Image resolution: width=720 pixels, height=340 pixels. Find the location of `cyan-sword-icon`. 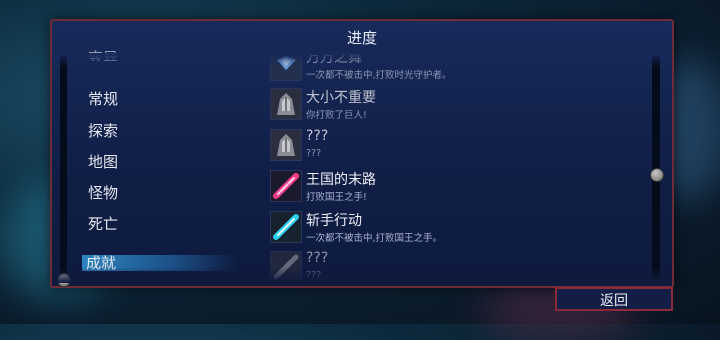

cyan-sword-icon is located at coordinates (286, 227).